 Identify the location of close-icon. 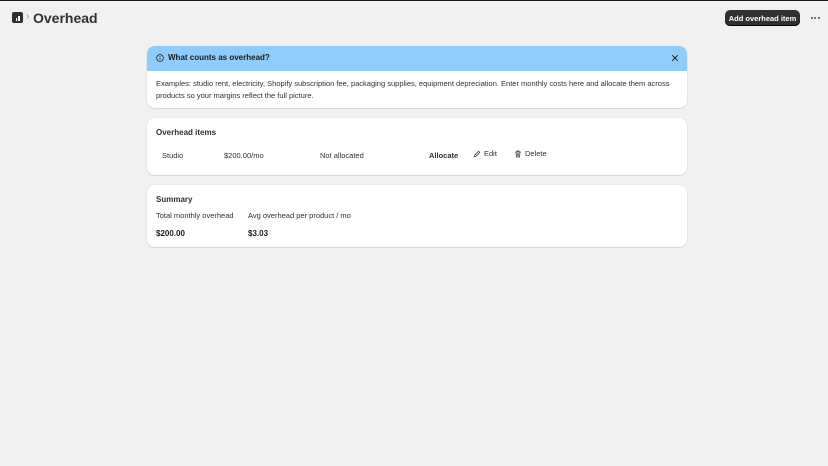
(675, 58).